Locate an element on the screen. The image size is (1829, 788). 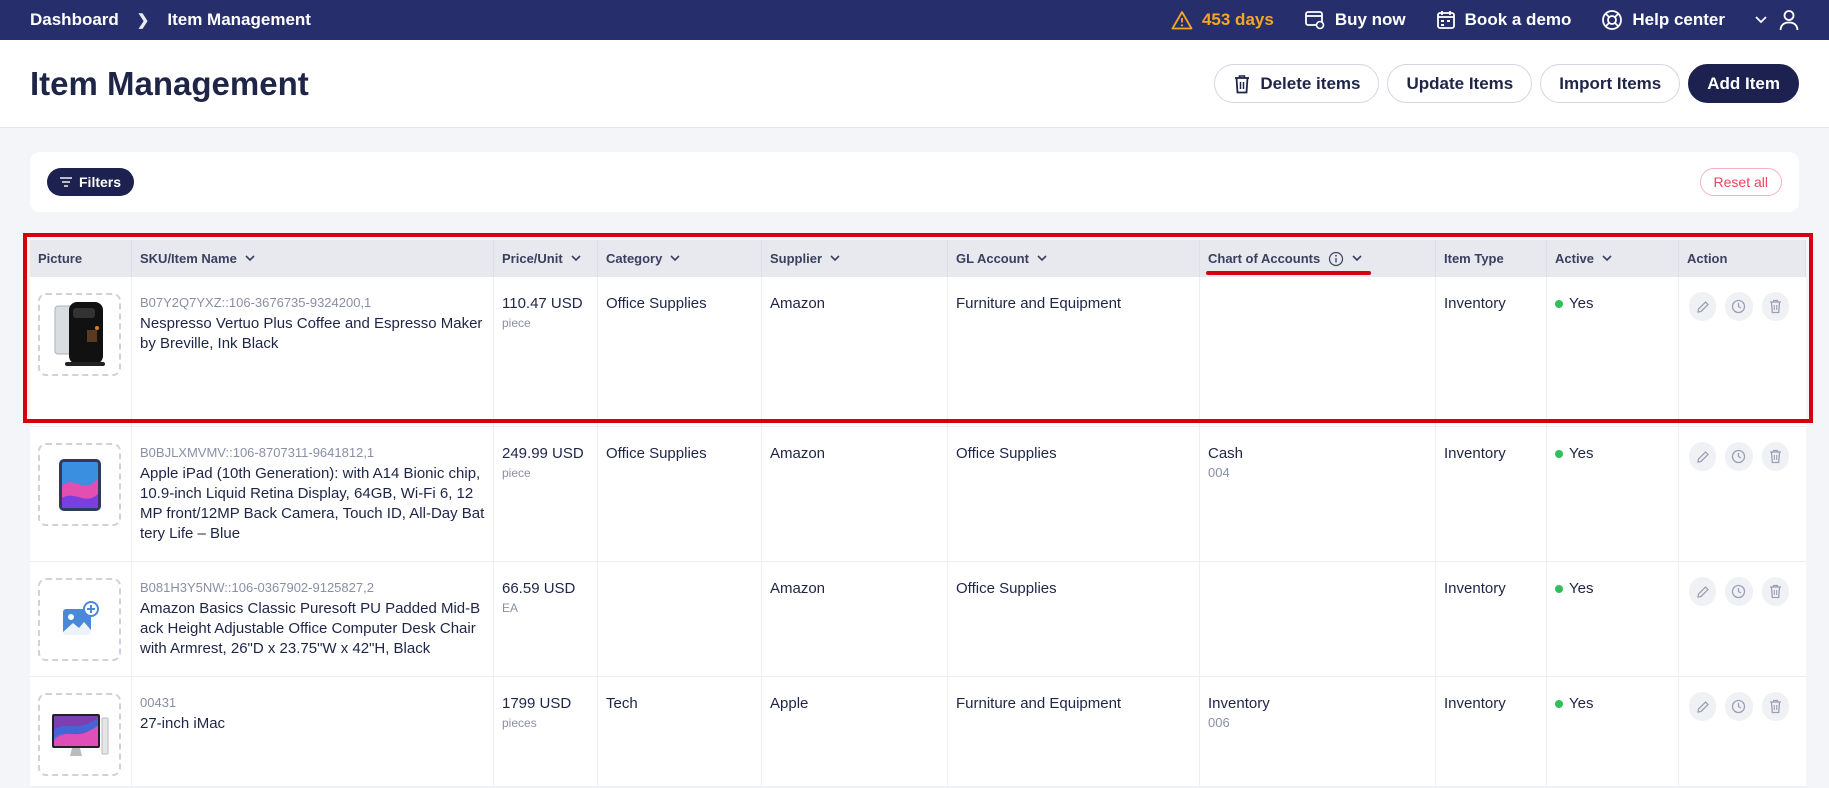
book-demo-link: Book a demo is located at coordinates (1503, 20).